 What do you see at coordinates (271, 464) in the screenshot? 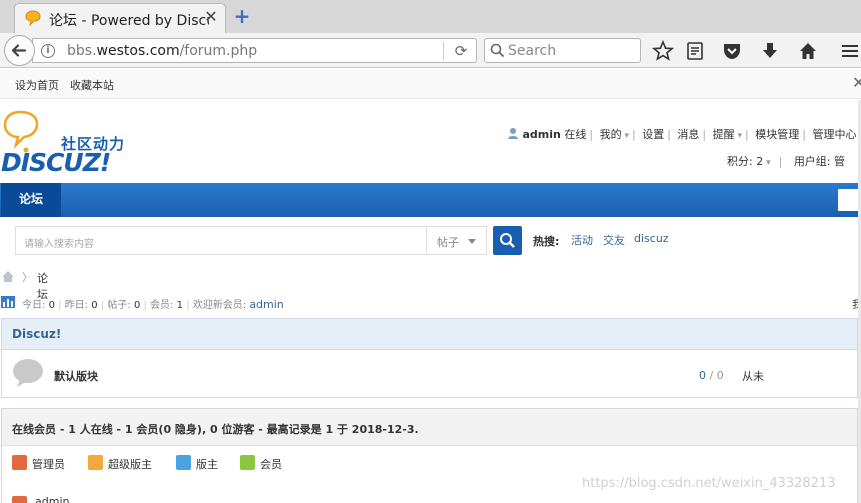
I see `legend-label: 会员` at bounding box center [271, 464].